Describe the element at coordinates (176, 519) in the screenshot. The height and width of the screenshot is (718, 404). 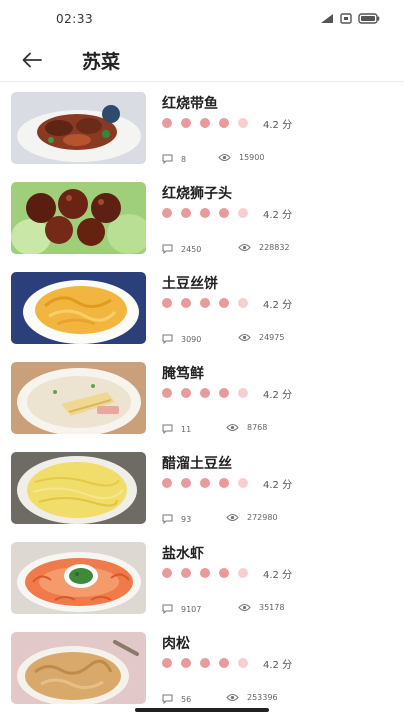
I see `comment-count: 93` at that location.